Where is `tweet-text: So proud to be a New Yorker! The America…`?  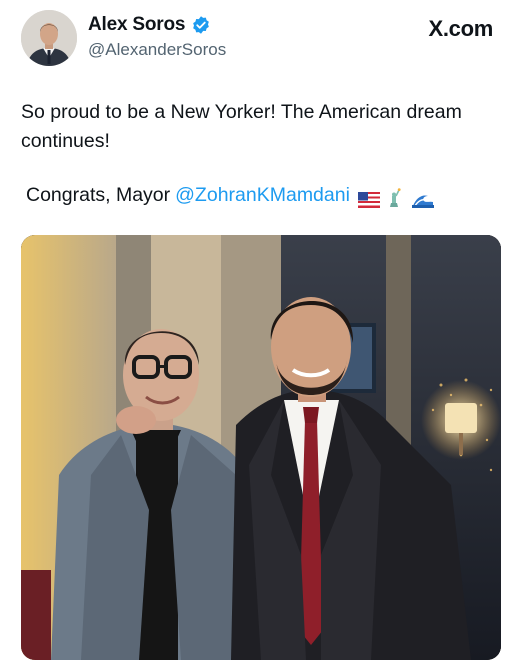 tweet-text: So proud to be a New Yorker! The America… is located at coordinates (241, 126).